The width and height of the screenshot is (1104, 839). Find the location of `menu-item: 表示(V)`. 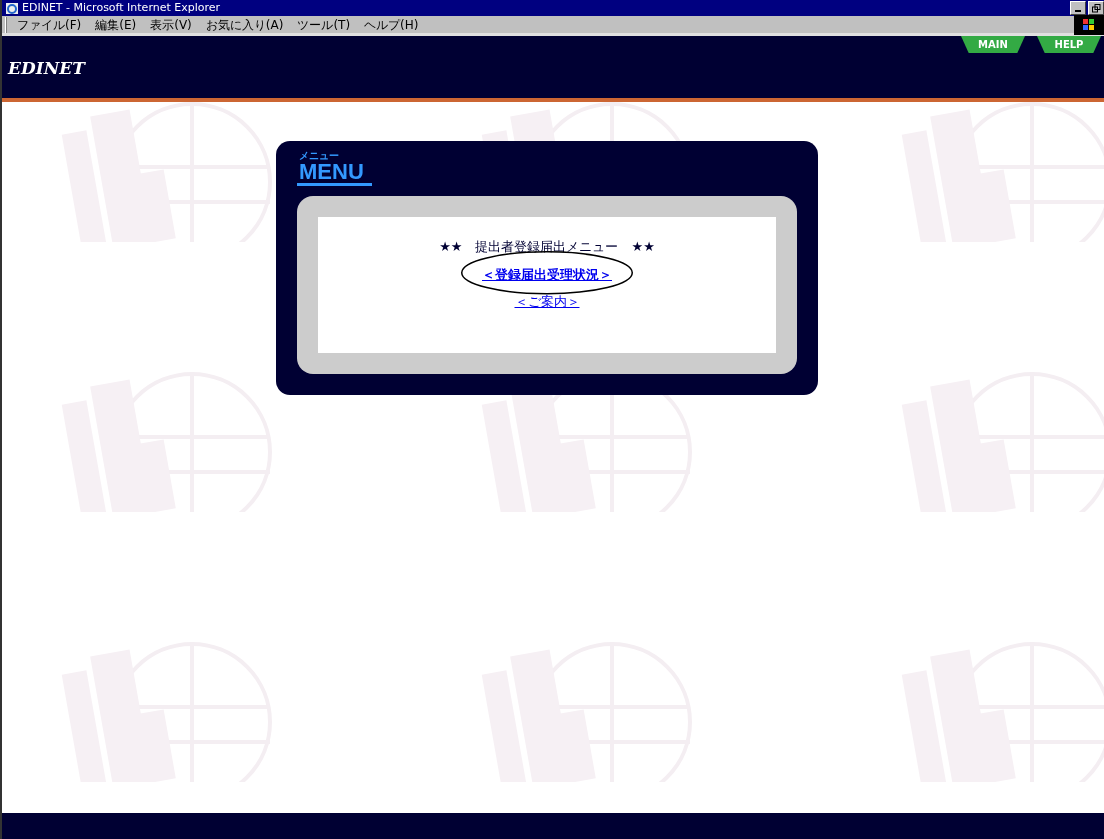

menu-item: 表示(V) is located at coordinates (171, 24).